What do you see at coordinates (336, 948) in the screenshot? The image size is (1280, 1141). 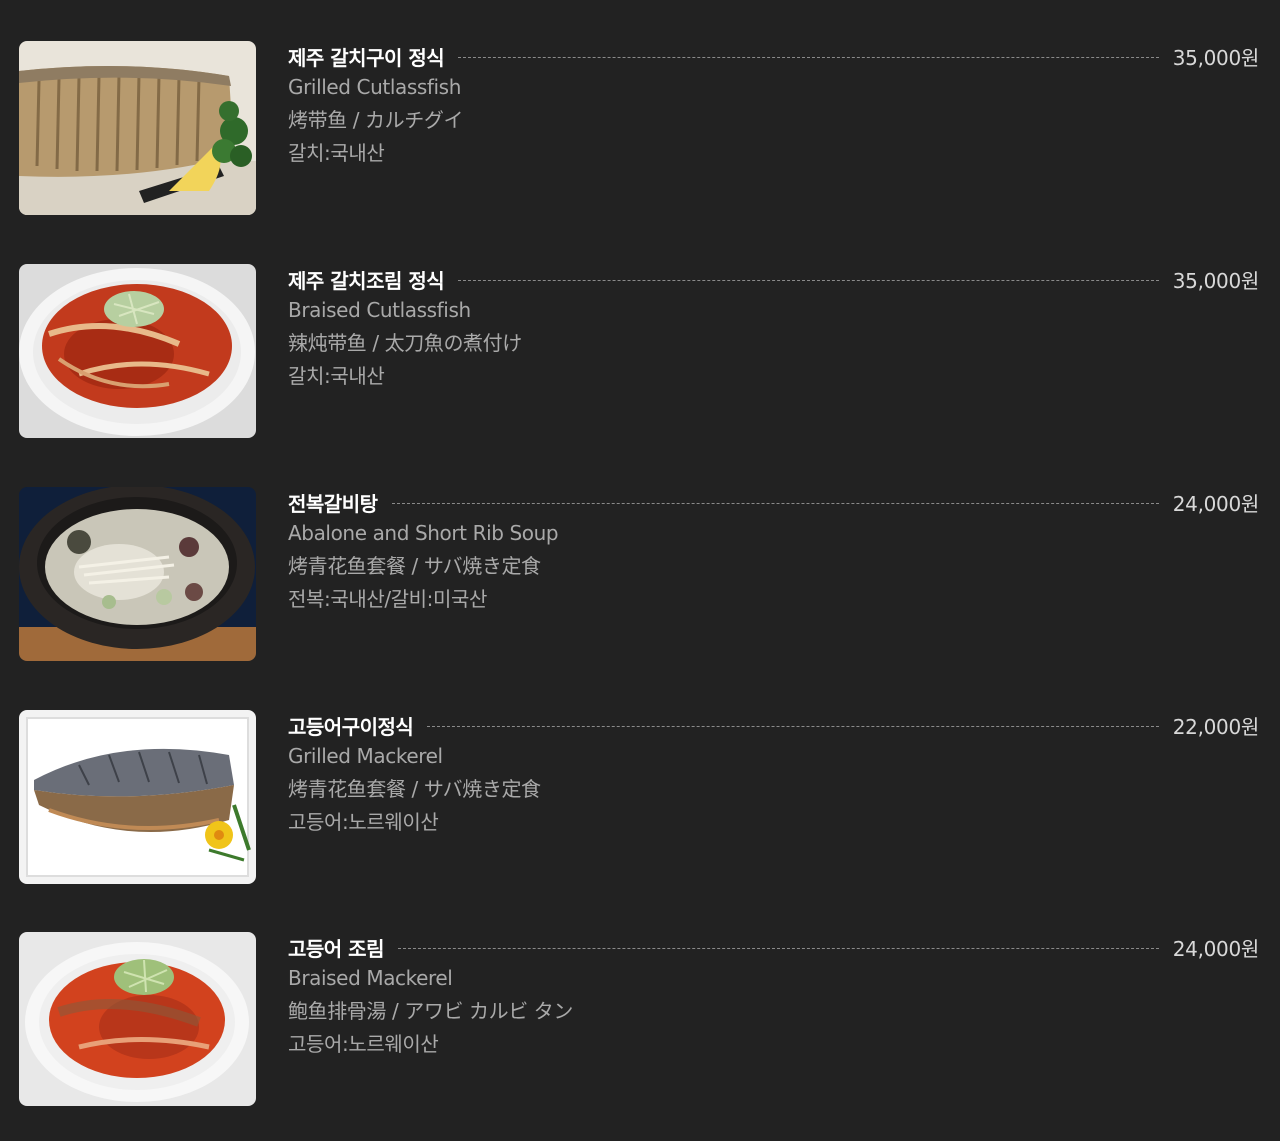 I see `menu-item-name-ko: 고등어 조림` at bounding box center [336, 948].